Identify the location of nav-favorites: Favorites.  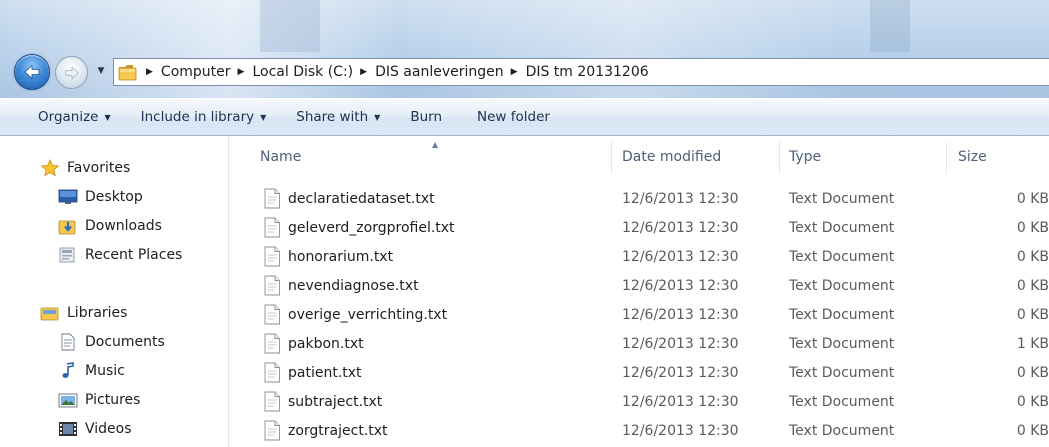
(85, 168).